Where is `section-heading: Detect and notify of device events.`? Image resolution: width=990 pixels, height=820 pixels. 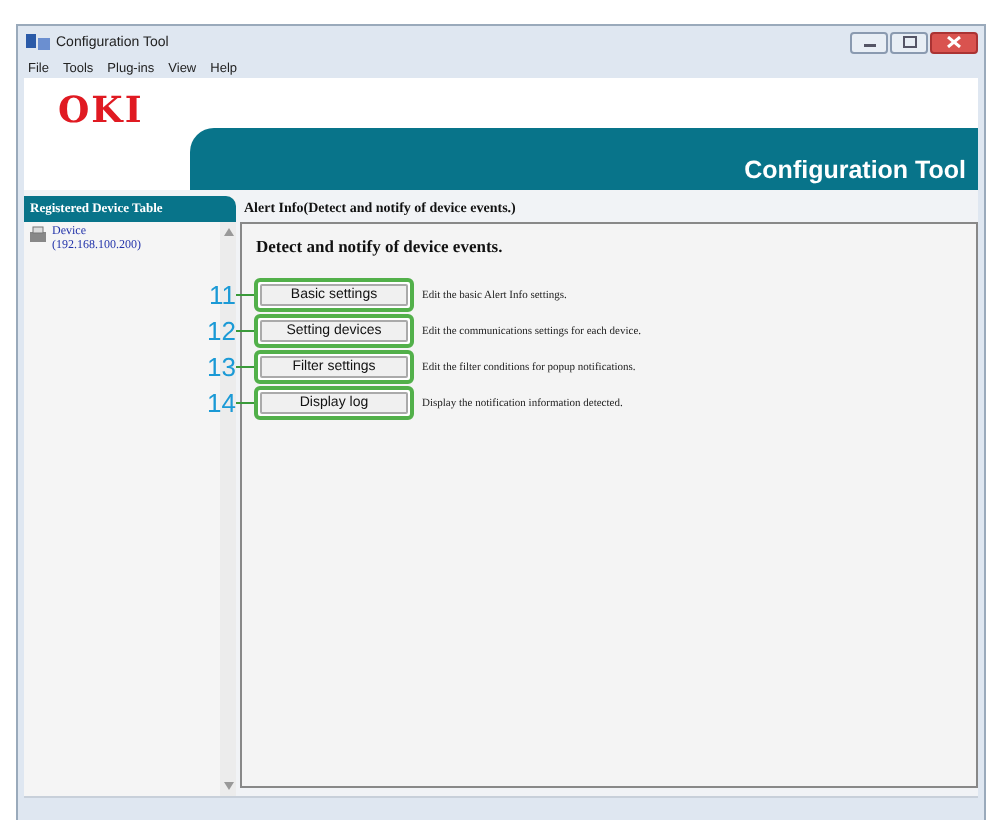
section-heading: Detect and notify of device events. is located at coordinates (379, 246).